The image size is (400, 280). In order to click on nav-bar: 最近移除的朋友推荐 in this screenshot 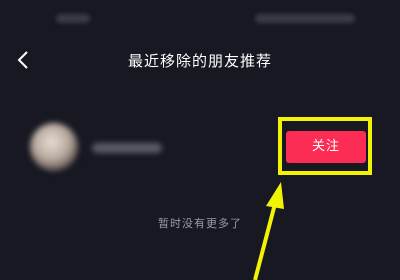, I will do `click(200, 60)`.